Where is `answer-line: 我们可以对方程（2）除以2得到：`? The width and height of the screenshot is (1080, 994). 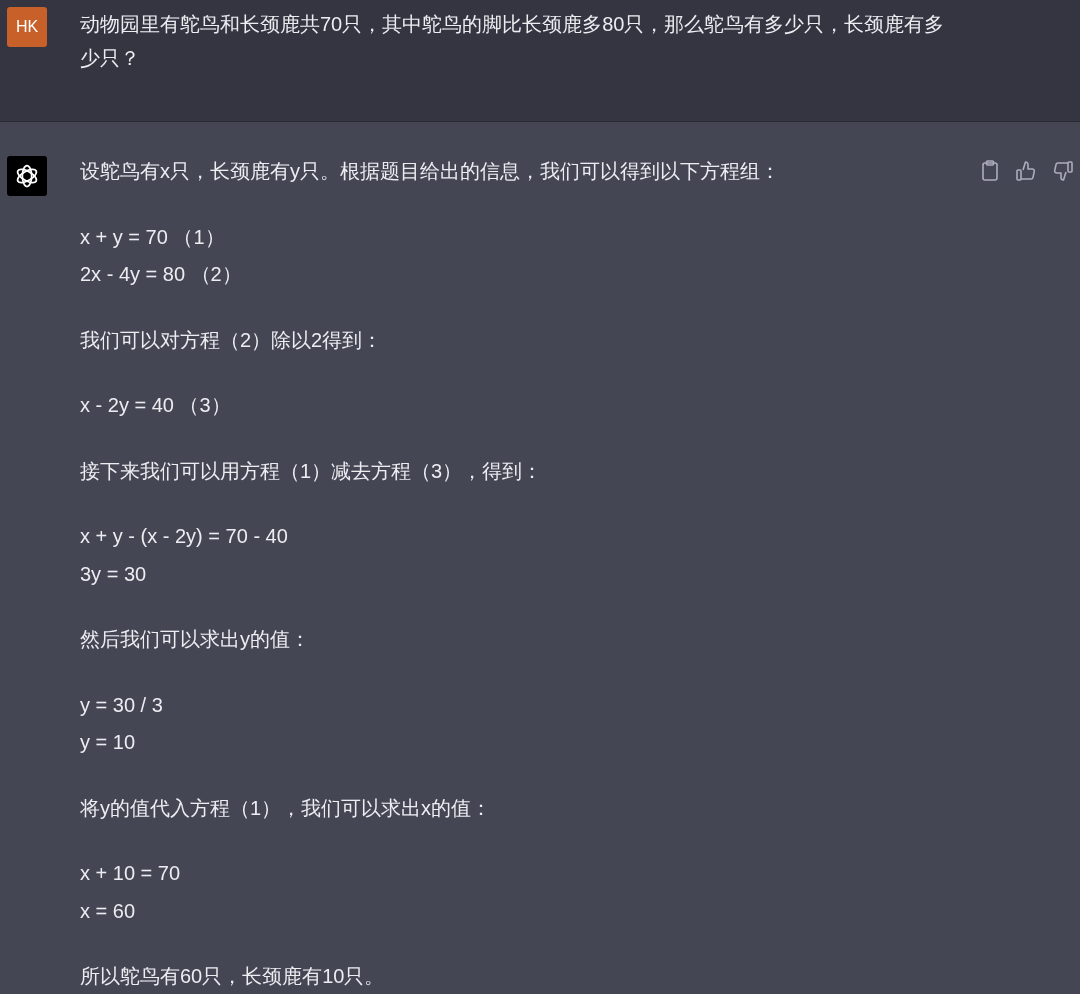 answer-line: 我们可以对方程（2）除以2得到： is located at coordinates (232, 340).